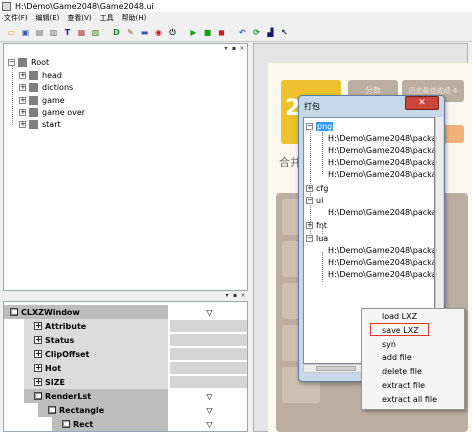  I want to click on menu-file: 文件(F), so click(16, 18).